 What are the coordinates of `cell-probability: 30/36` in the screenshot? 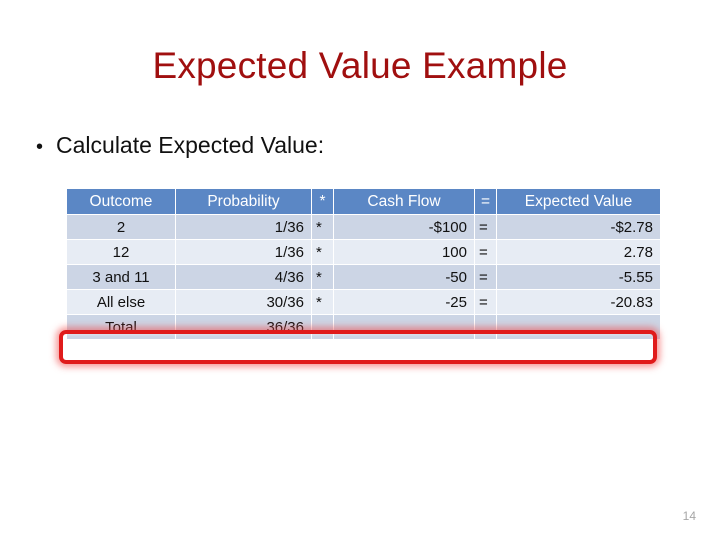 It's located at (243, 302).